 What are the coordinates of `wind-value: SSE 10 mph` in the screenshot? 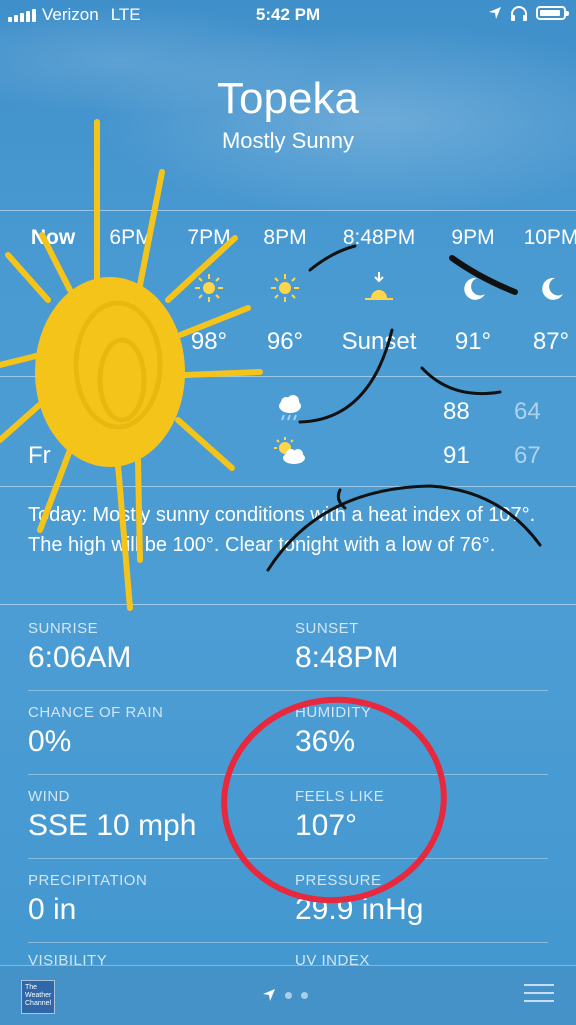 It's located at (112, 825).